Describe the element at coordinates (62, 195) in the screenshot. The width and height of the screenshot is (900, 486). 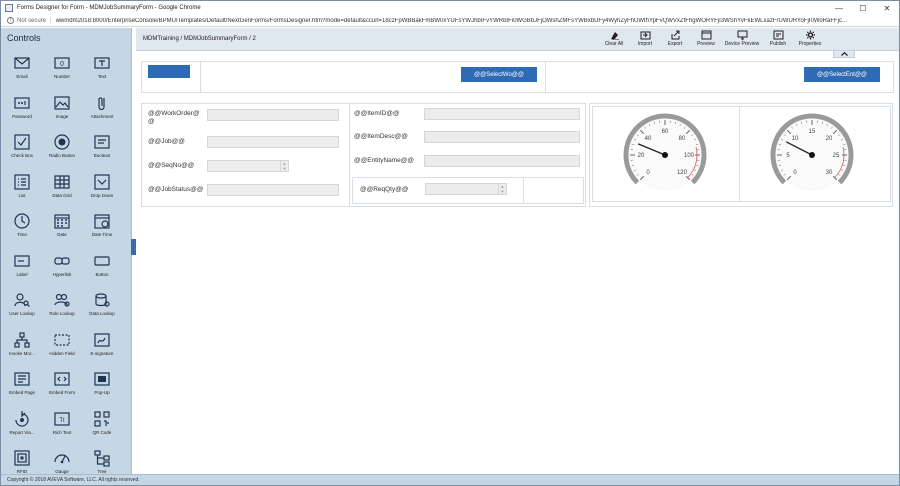
I see `control-item-label: Data Grid` at that location.